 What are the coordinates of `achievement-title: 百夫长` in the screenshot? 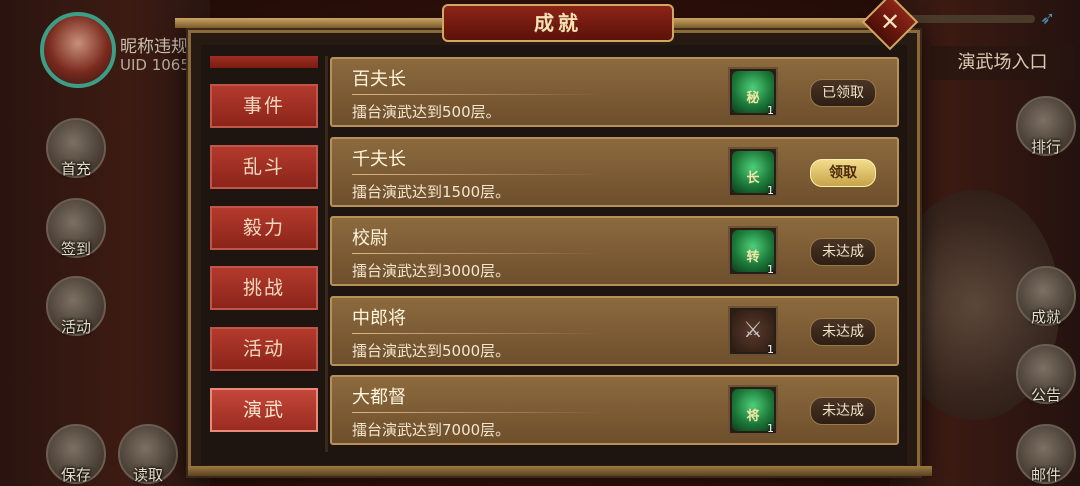 It's located at (379, 79).